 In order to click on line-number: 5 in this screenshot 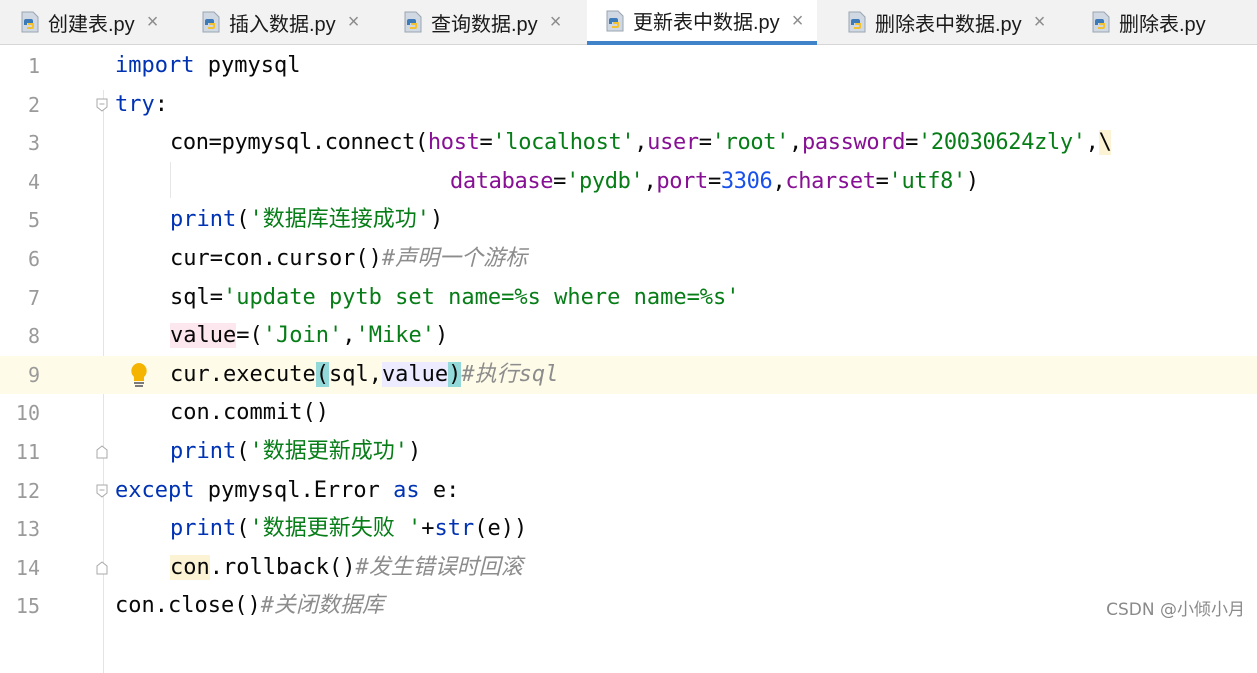, I will do `click(33, 220)`.